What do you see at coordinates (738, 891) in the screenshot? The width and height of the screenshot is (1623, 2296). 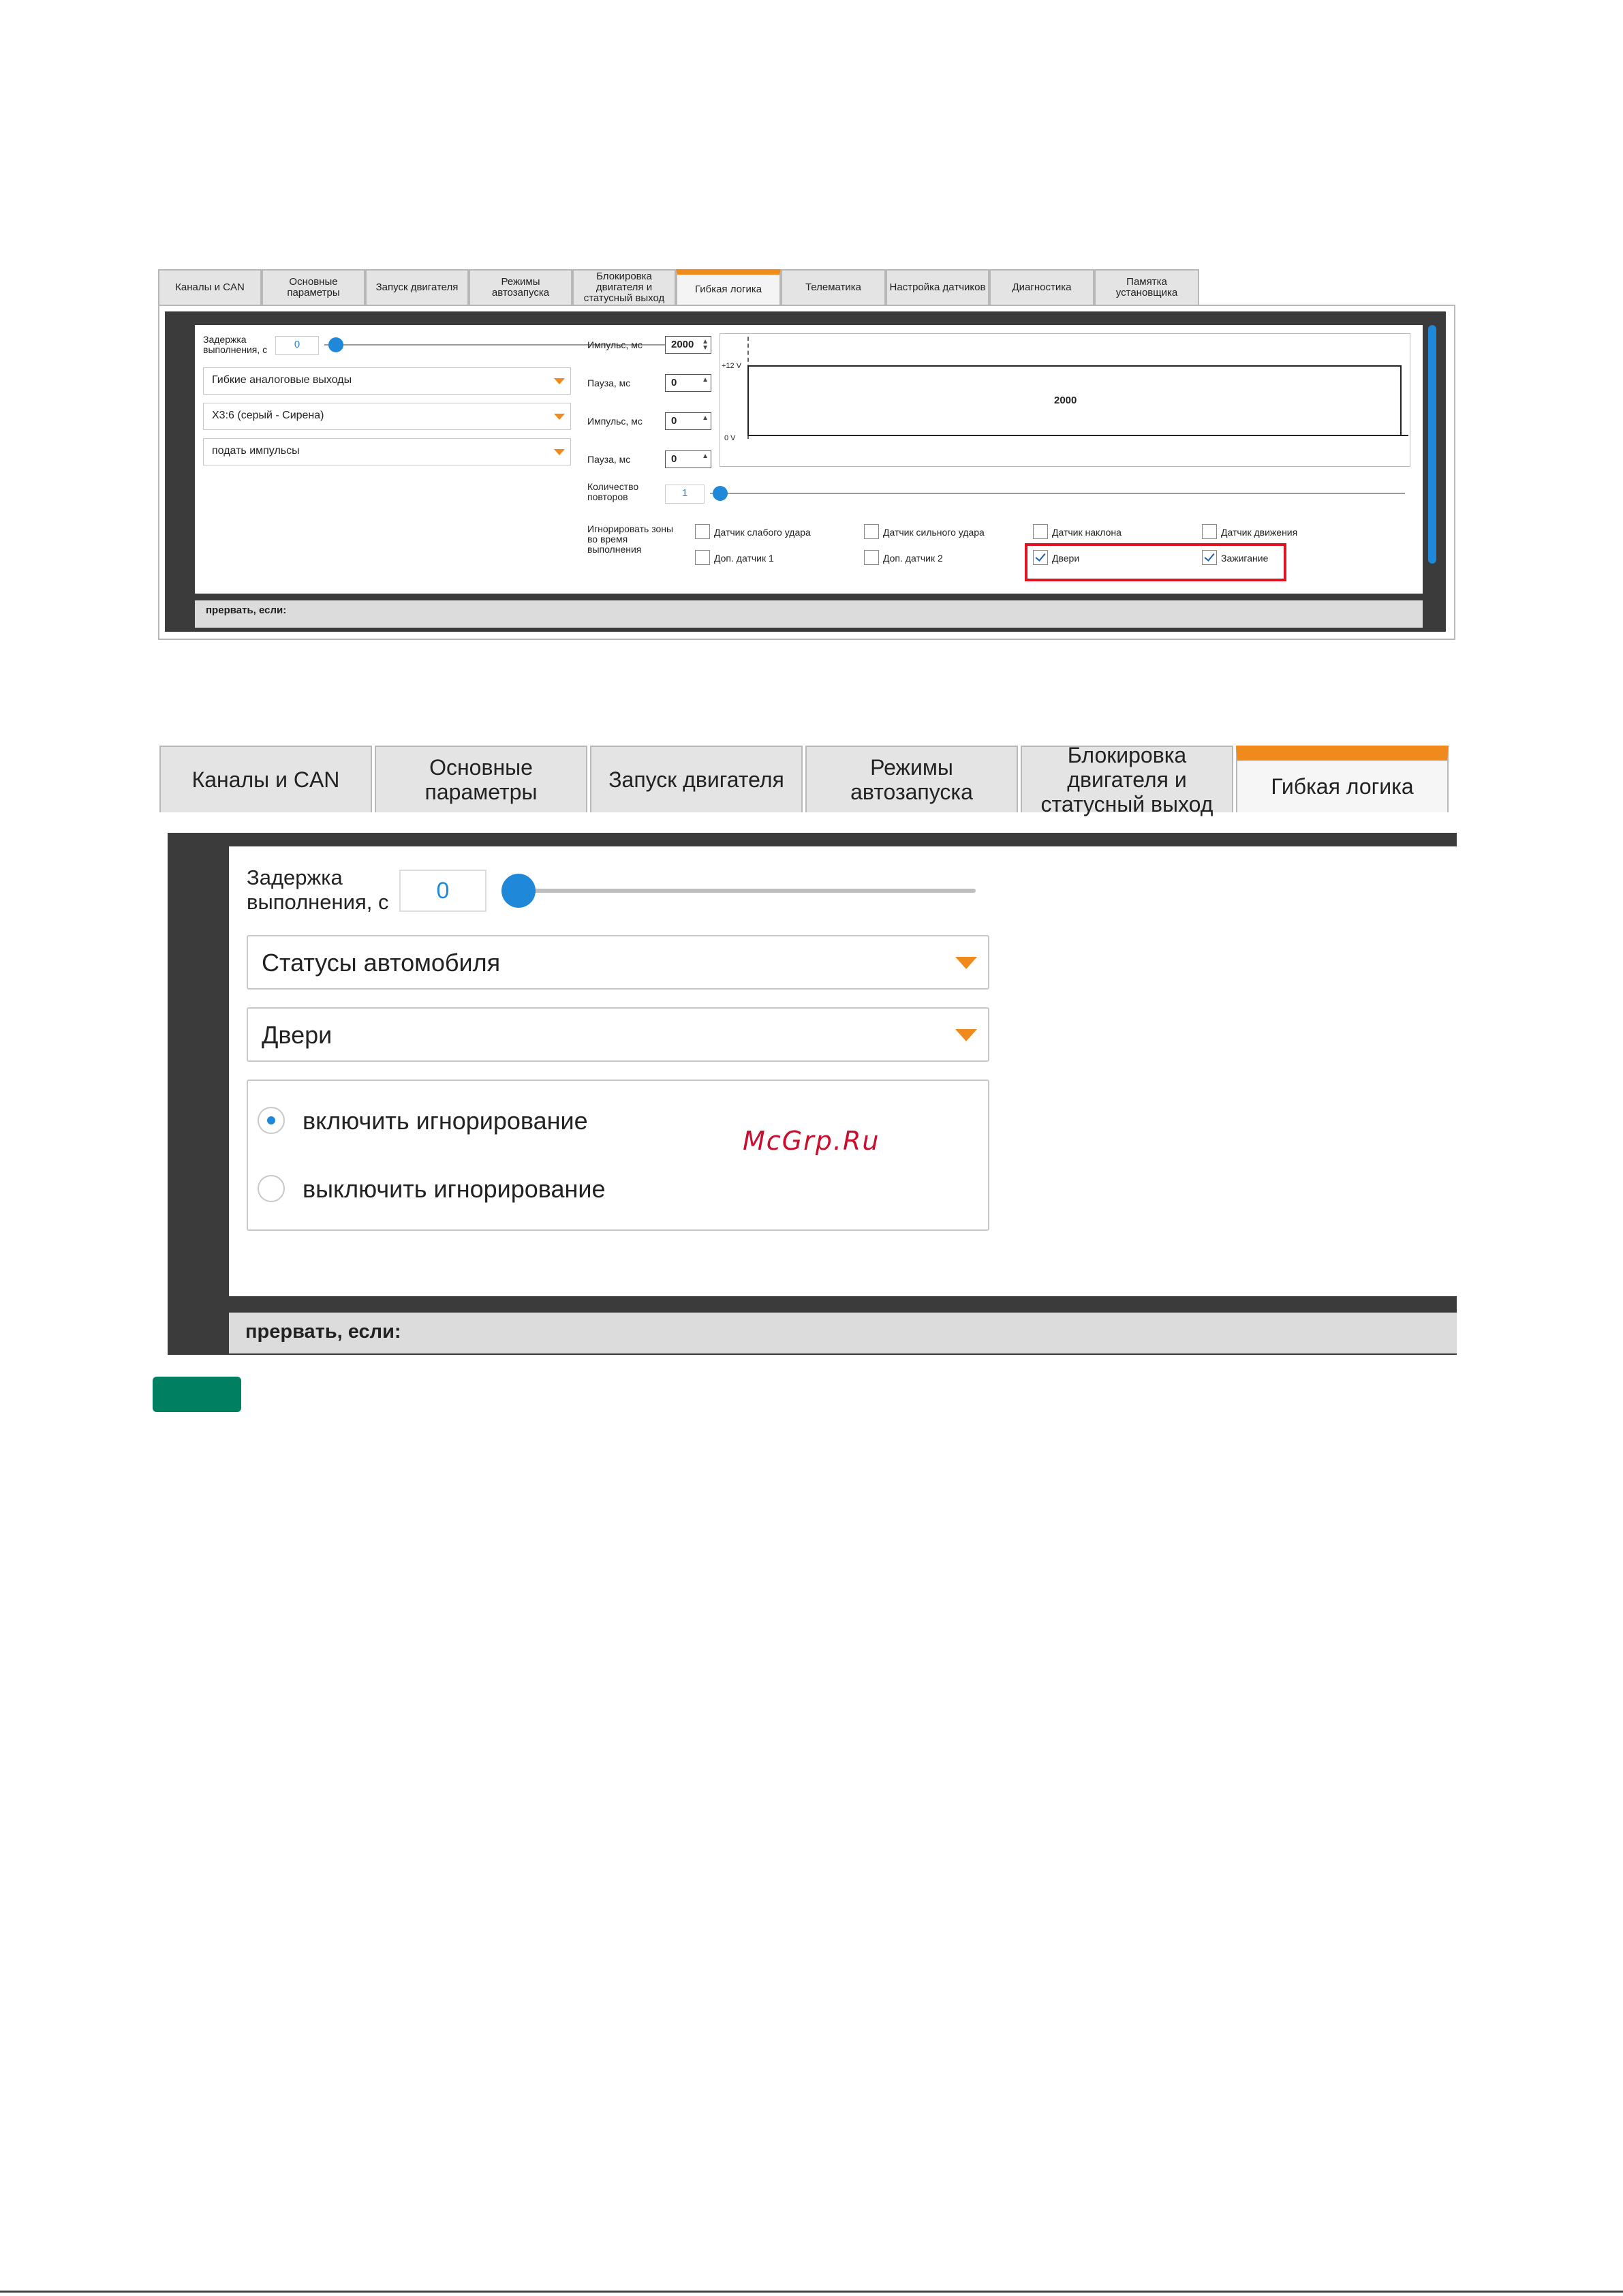 I see `delay-slider-track` at bounding box center [738, 891].